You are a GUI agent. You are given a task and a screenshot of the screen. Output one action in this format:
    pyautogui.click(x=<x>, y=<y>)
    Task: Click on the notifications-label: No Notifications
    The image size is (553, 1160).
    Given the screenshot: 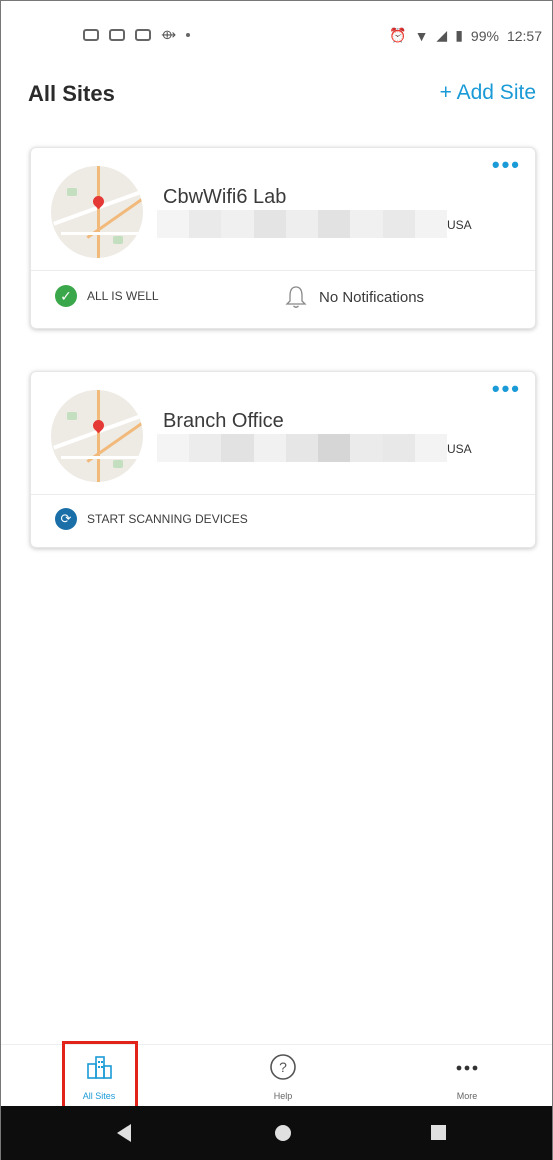 What is the action you would take?
    pyautogui.click(x=372, y=297)
    